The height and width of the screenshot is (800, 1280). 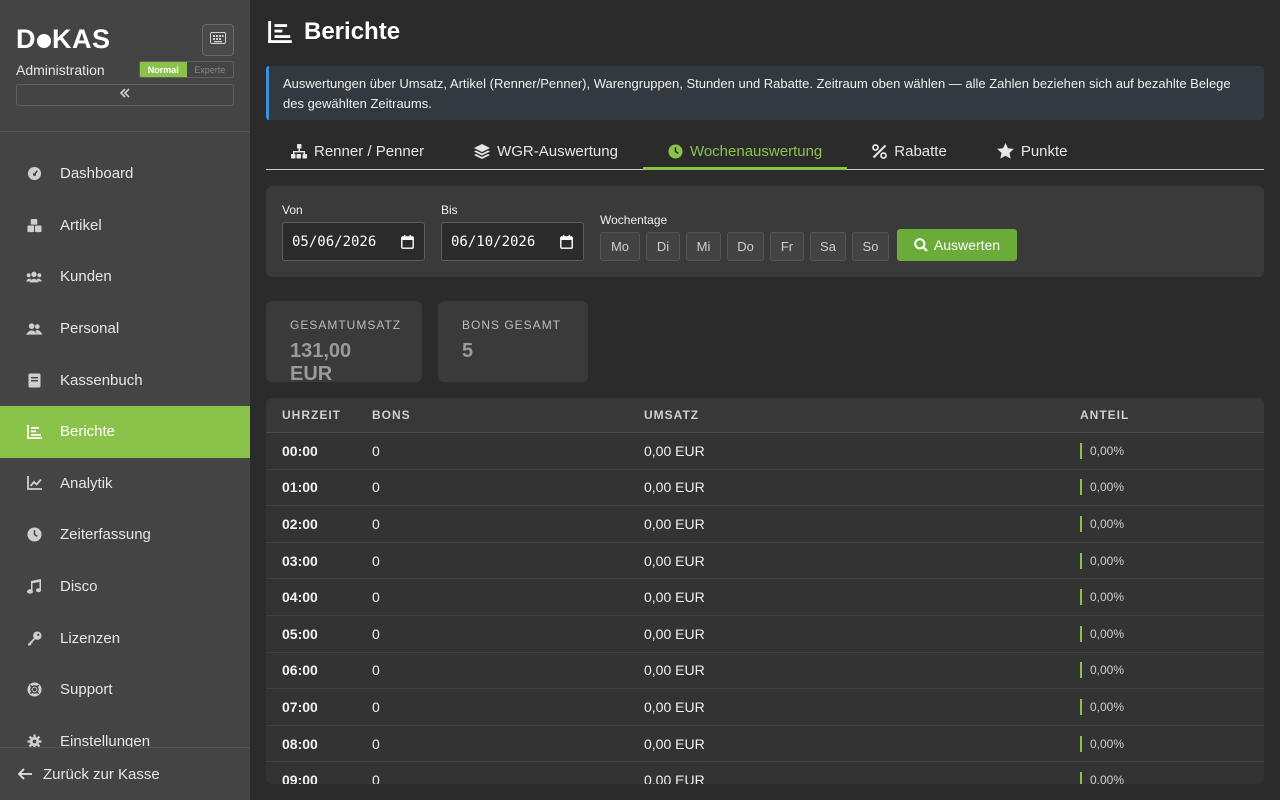 I want to click on to-date-input: 06/10/2026, so click(x=512, y=241).